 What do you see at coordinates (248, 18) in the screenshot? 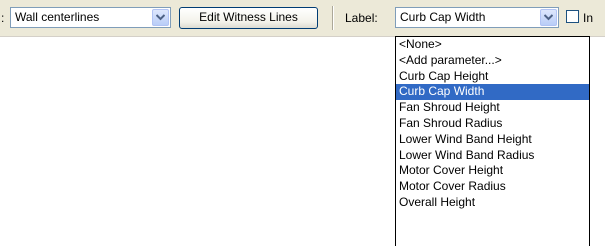
I see `edit-witness-lines-button: Edit Witness Lines` at bounding box center [248, 18].